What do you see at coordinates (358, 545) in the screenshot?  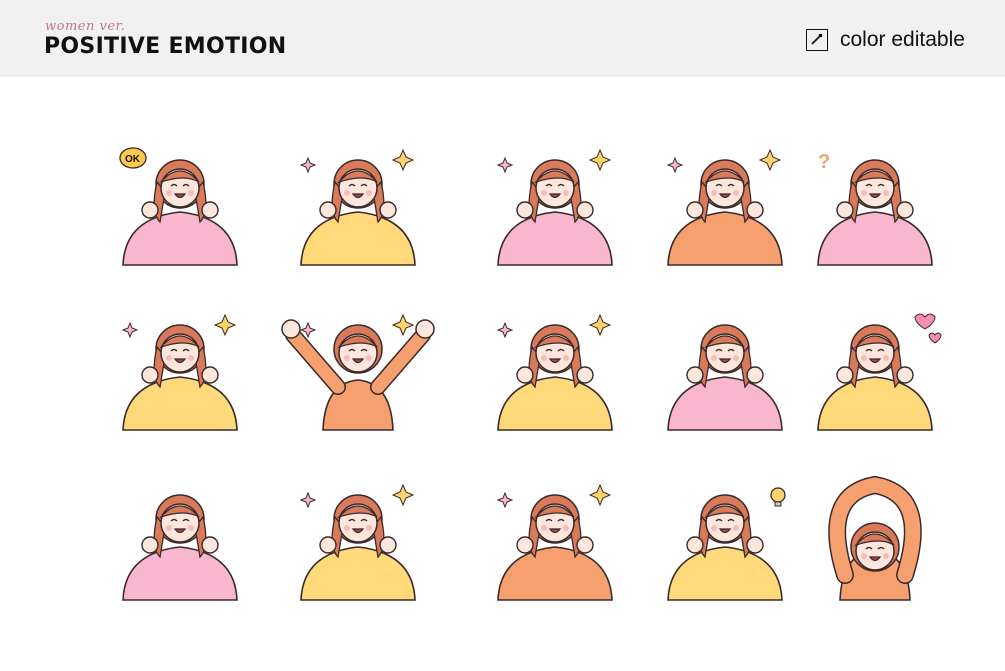 I see `character-wave` at bounding box center [358, 545].